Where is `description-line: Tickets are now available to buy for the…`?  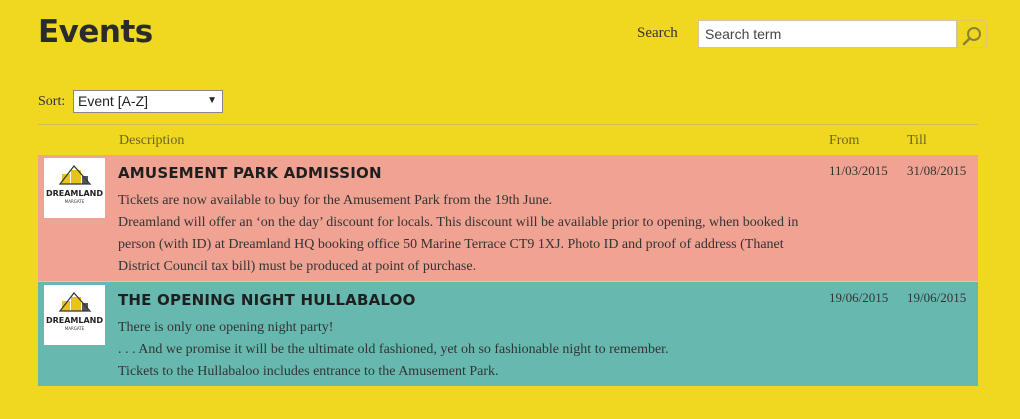 description-line: Tickets are now available to buy for the… is located at coordinates (335, 200).